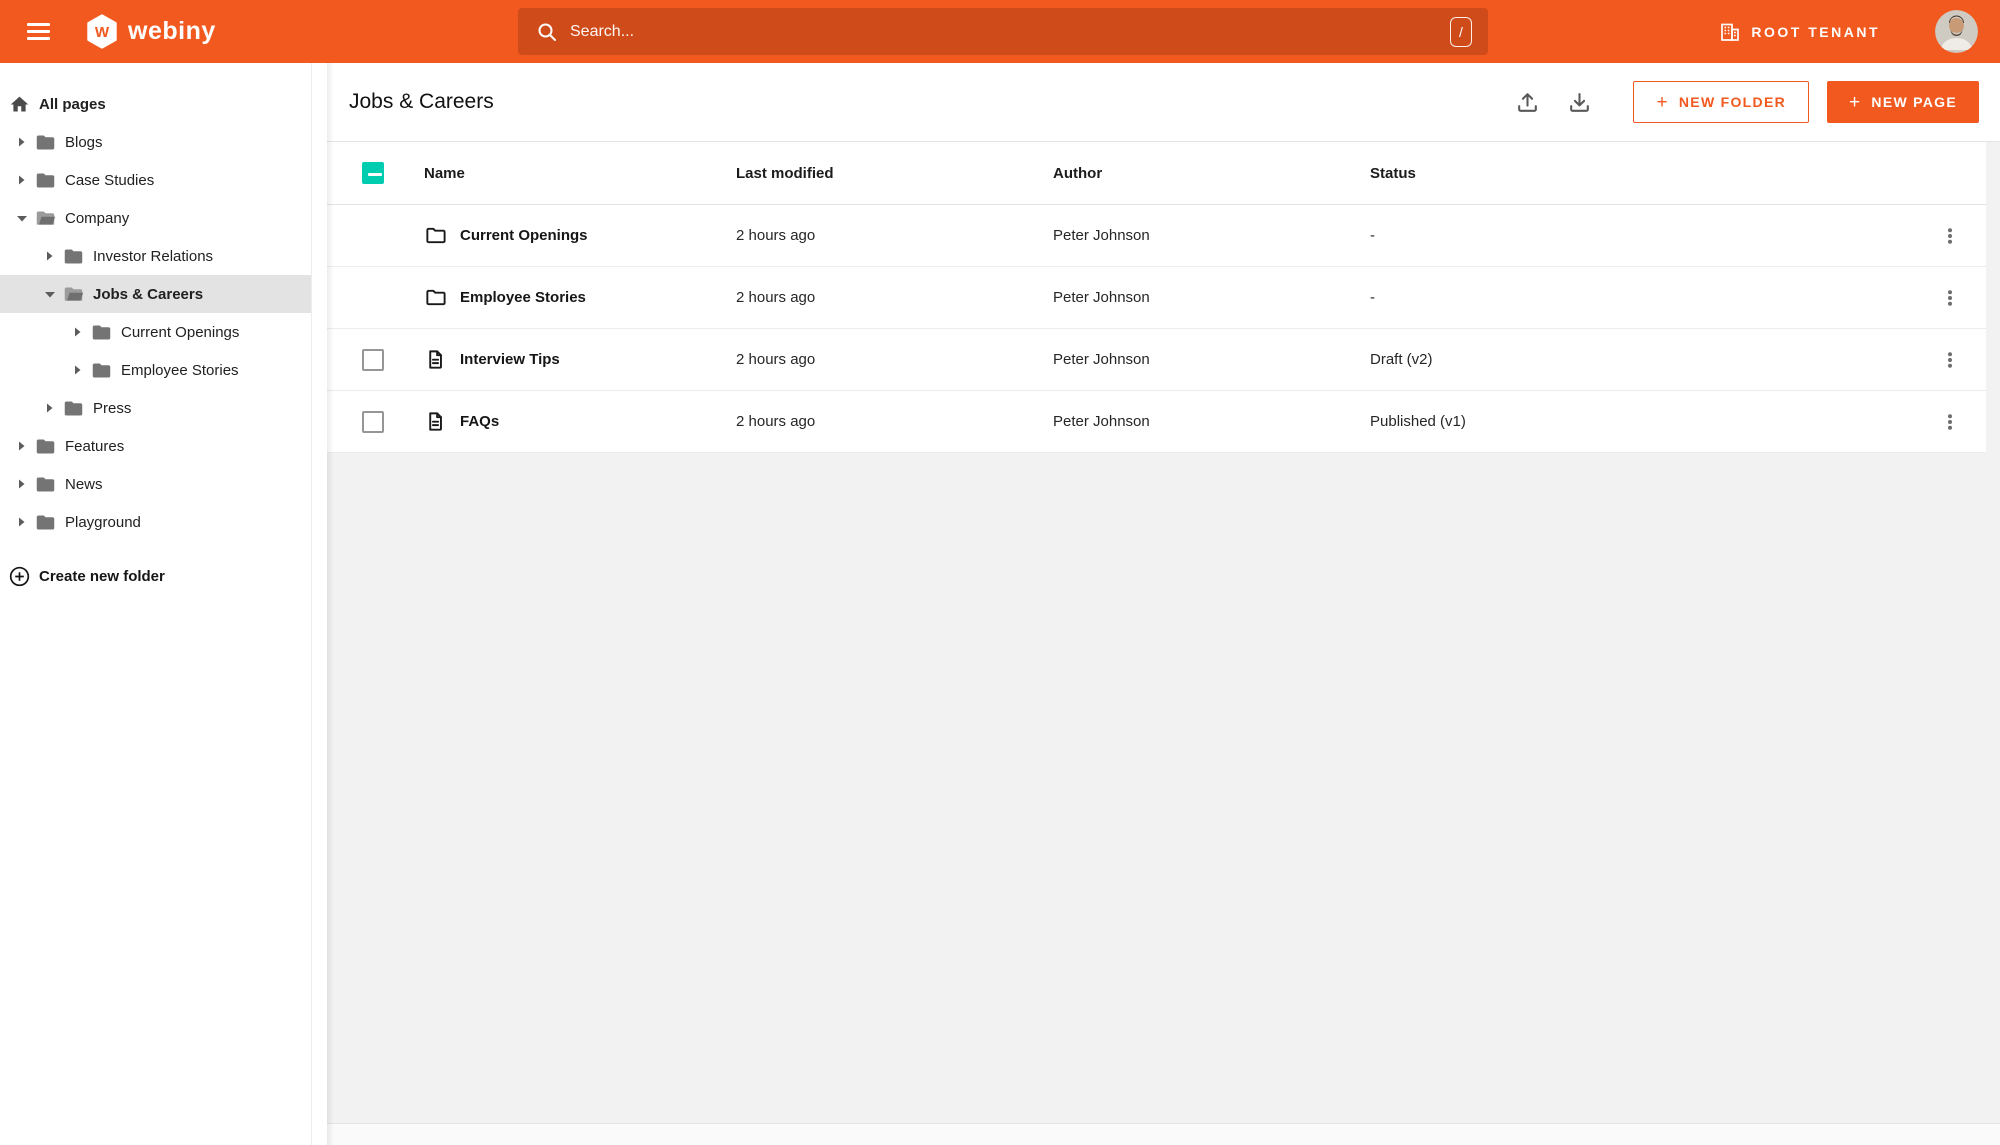 This screenshot has width=2000, height=1145. I want to click on column-header-status: Status, so click(1641, 173).